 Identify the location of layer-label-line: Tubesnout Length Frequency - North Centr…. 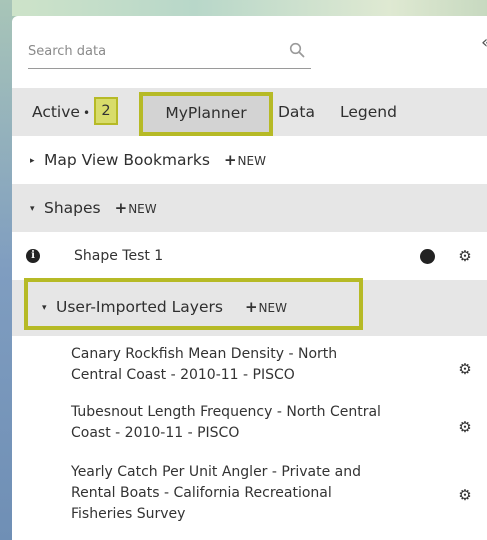
(226, 412).